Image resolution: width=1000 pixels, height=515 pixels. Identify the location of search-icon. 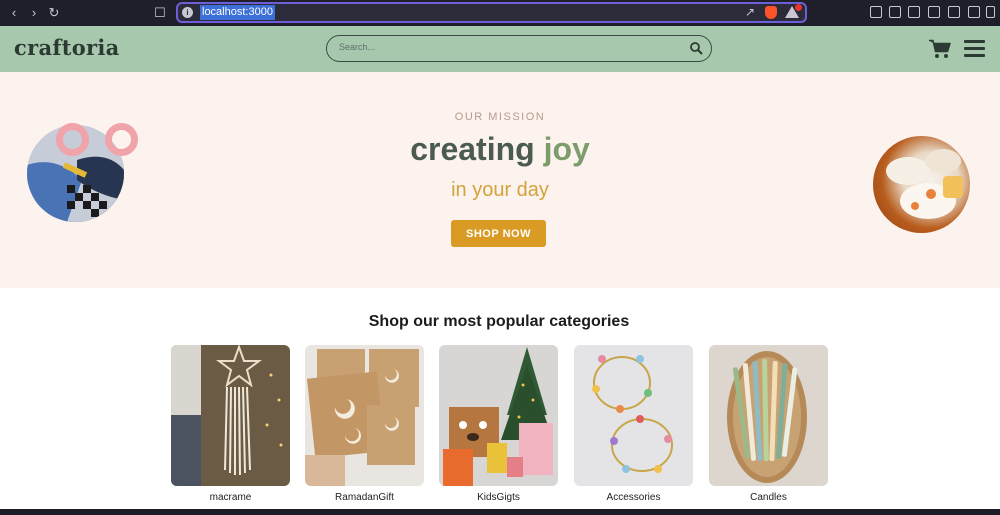
(696, 48).